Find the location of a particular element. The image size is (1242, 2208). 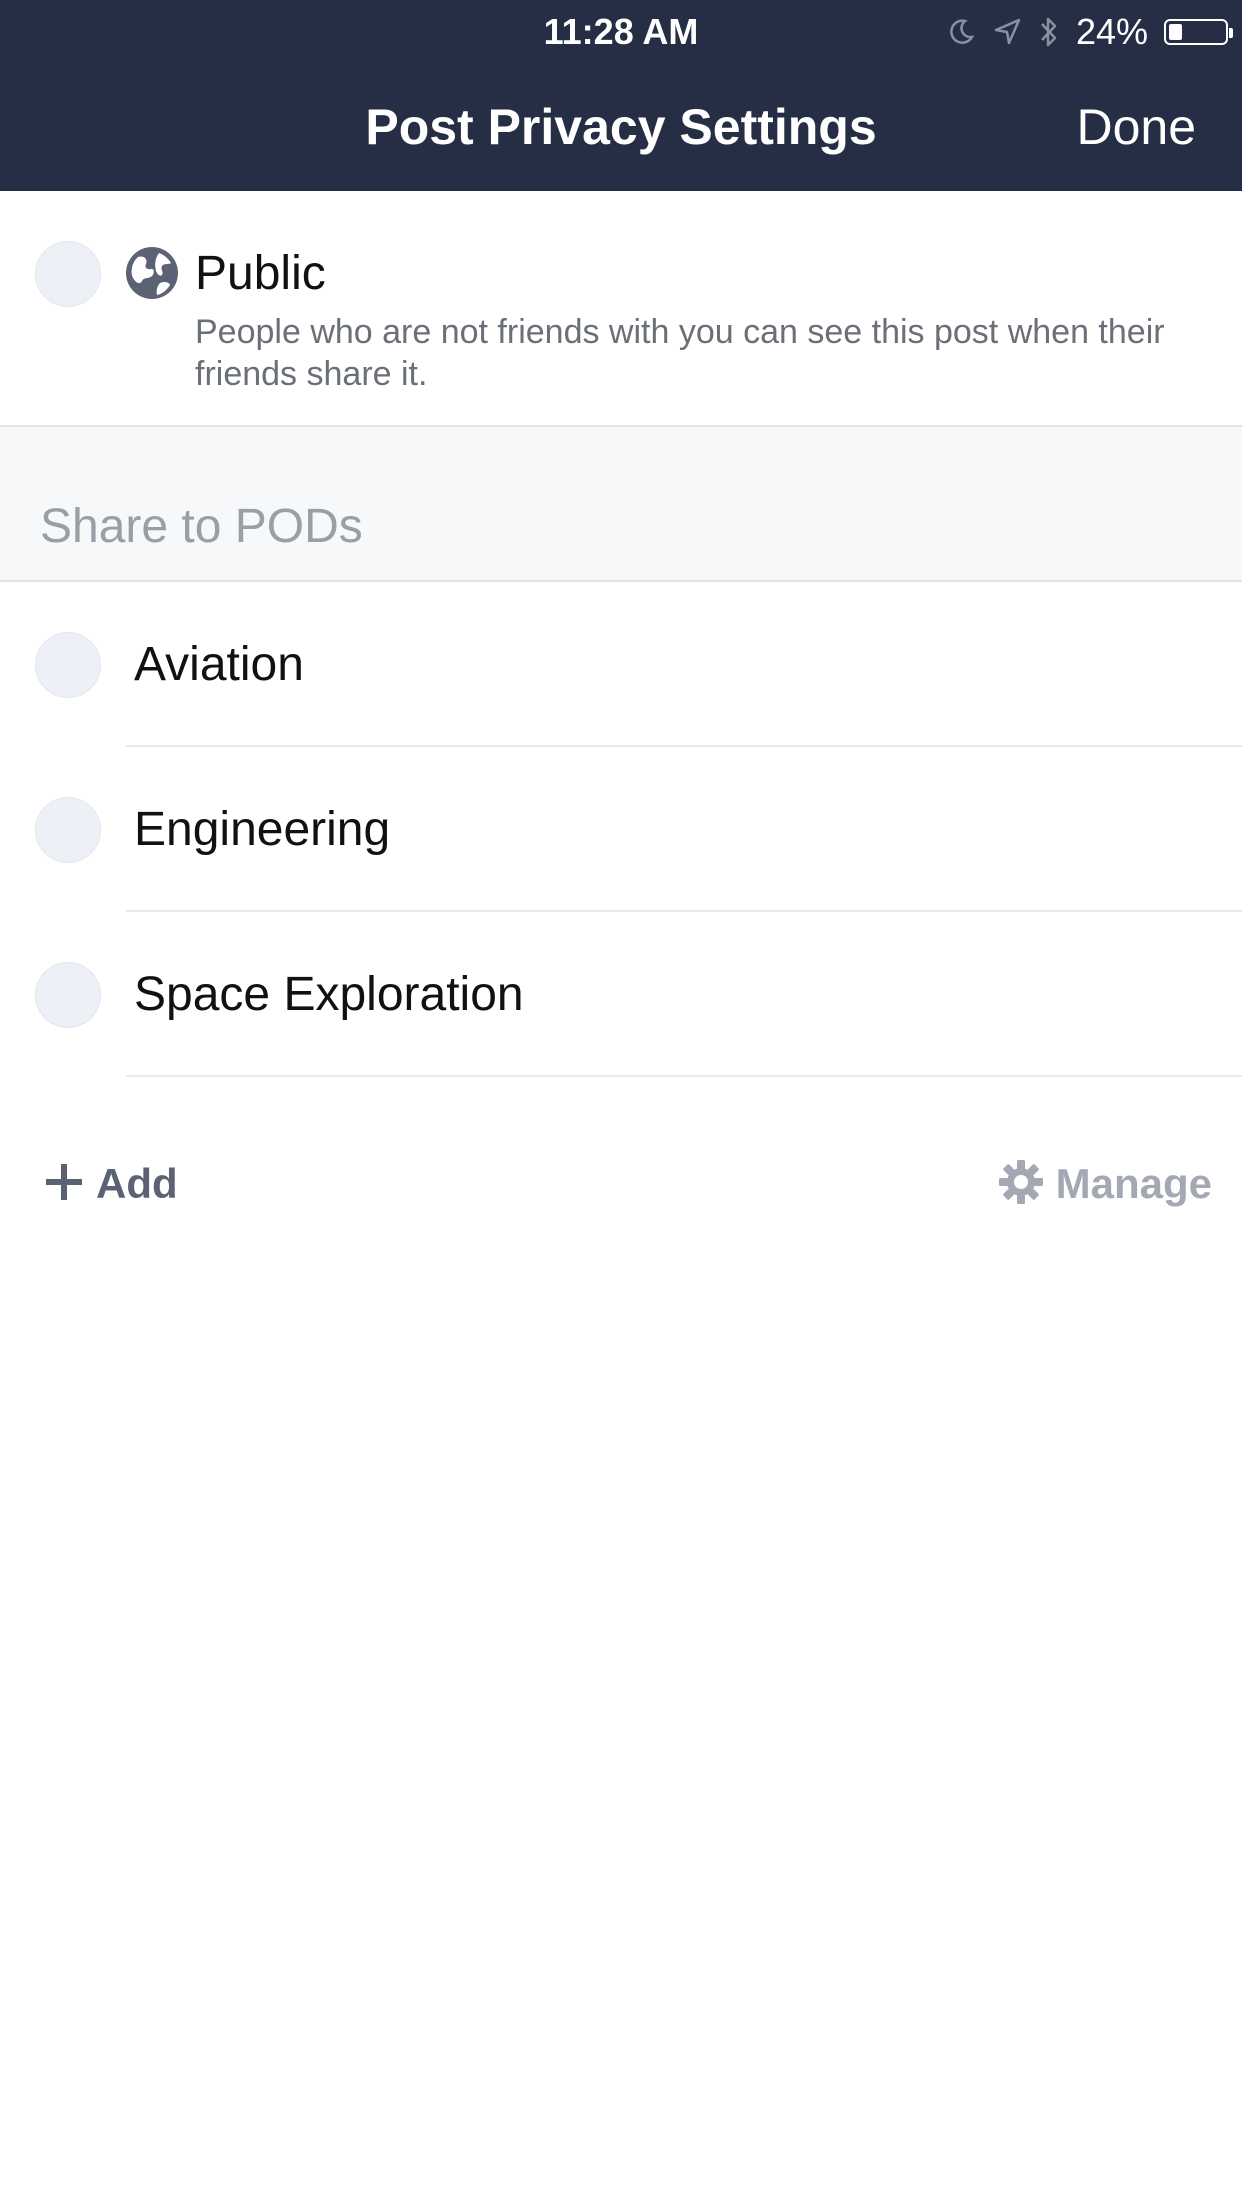

top-bar: 11:28 AM 24% Post Privacy Settings Done is located at coordinates (621, 95).